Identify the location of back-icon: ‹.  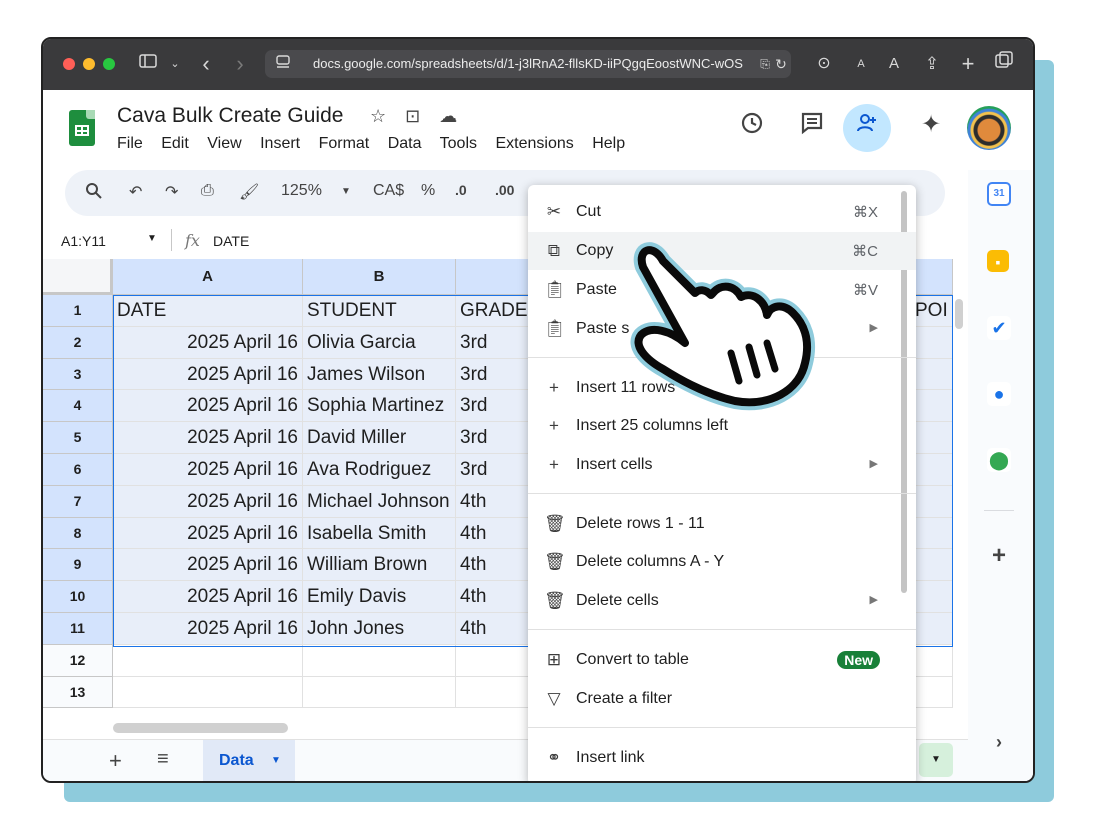
(206, 64).